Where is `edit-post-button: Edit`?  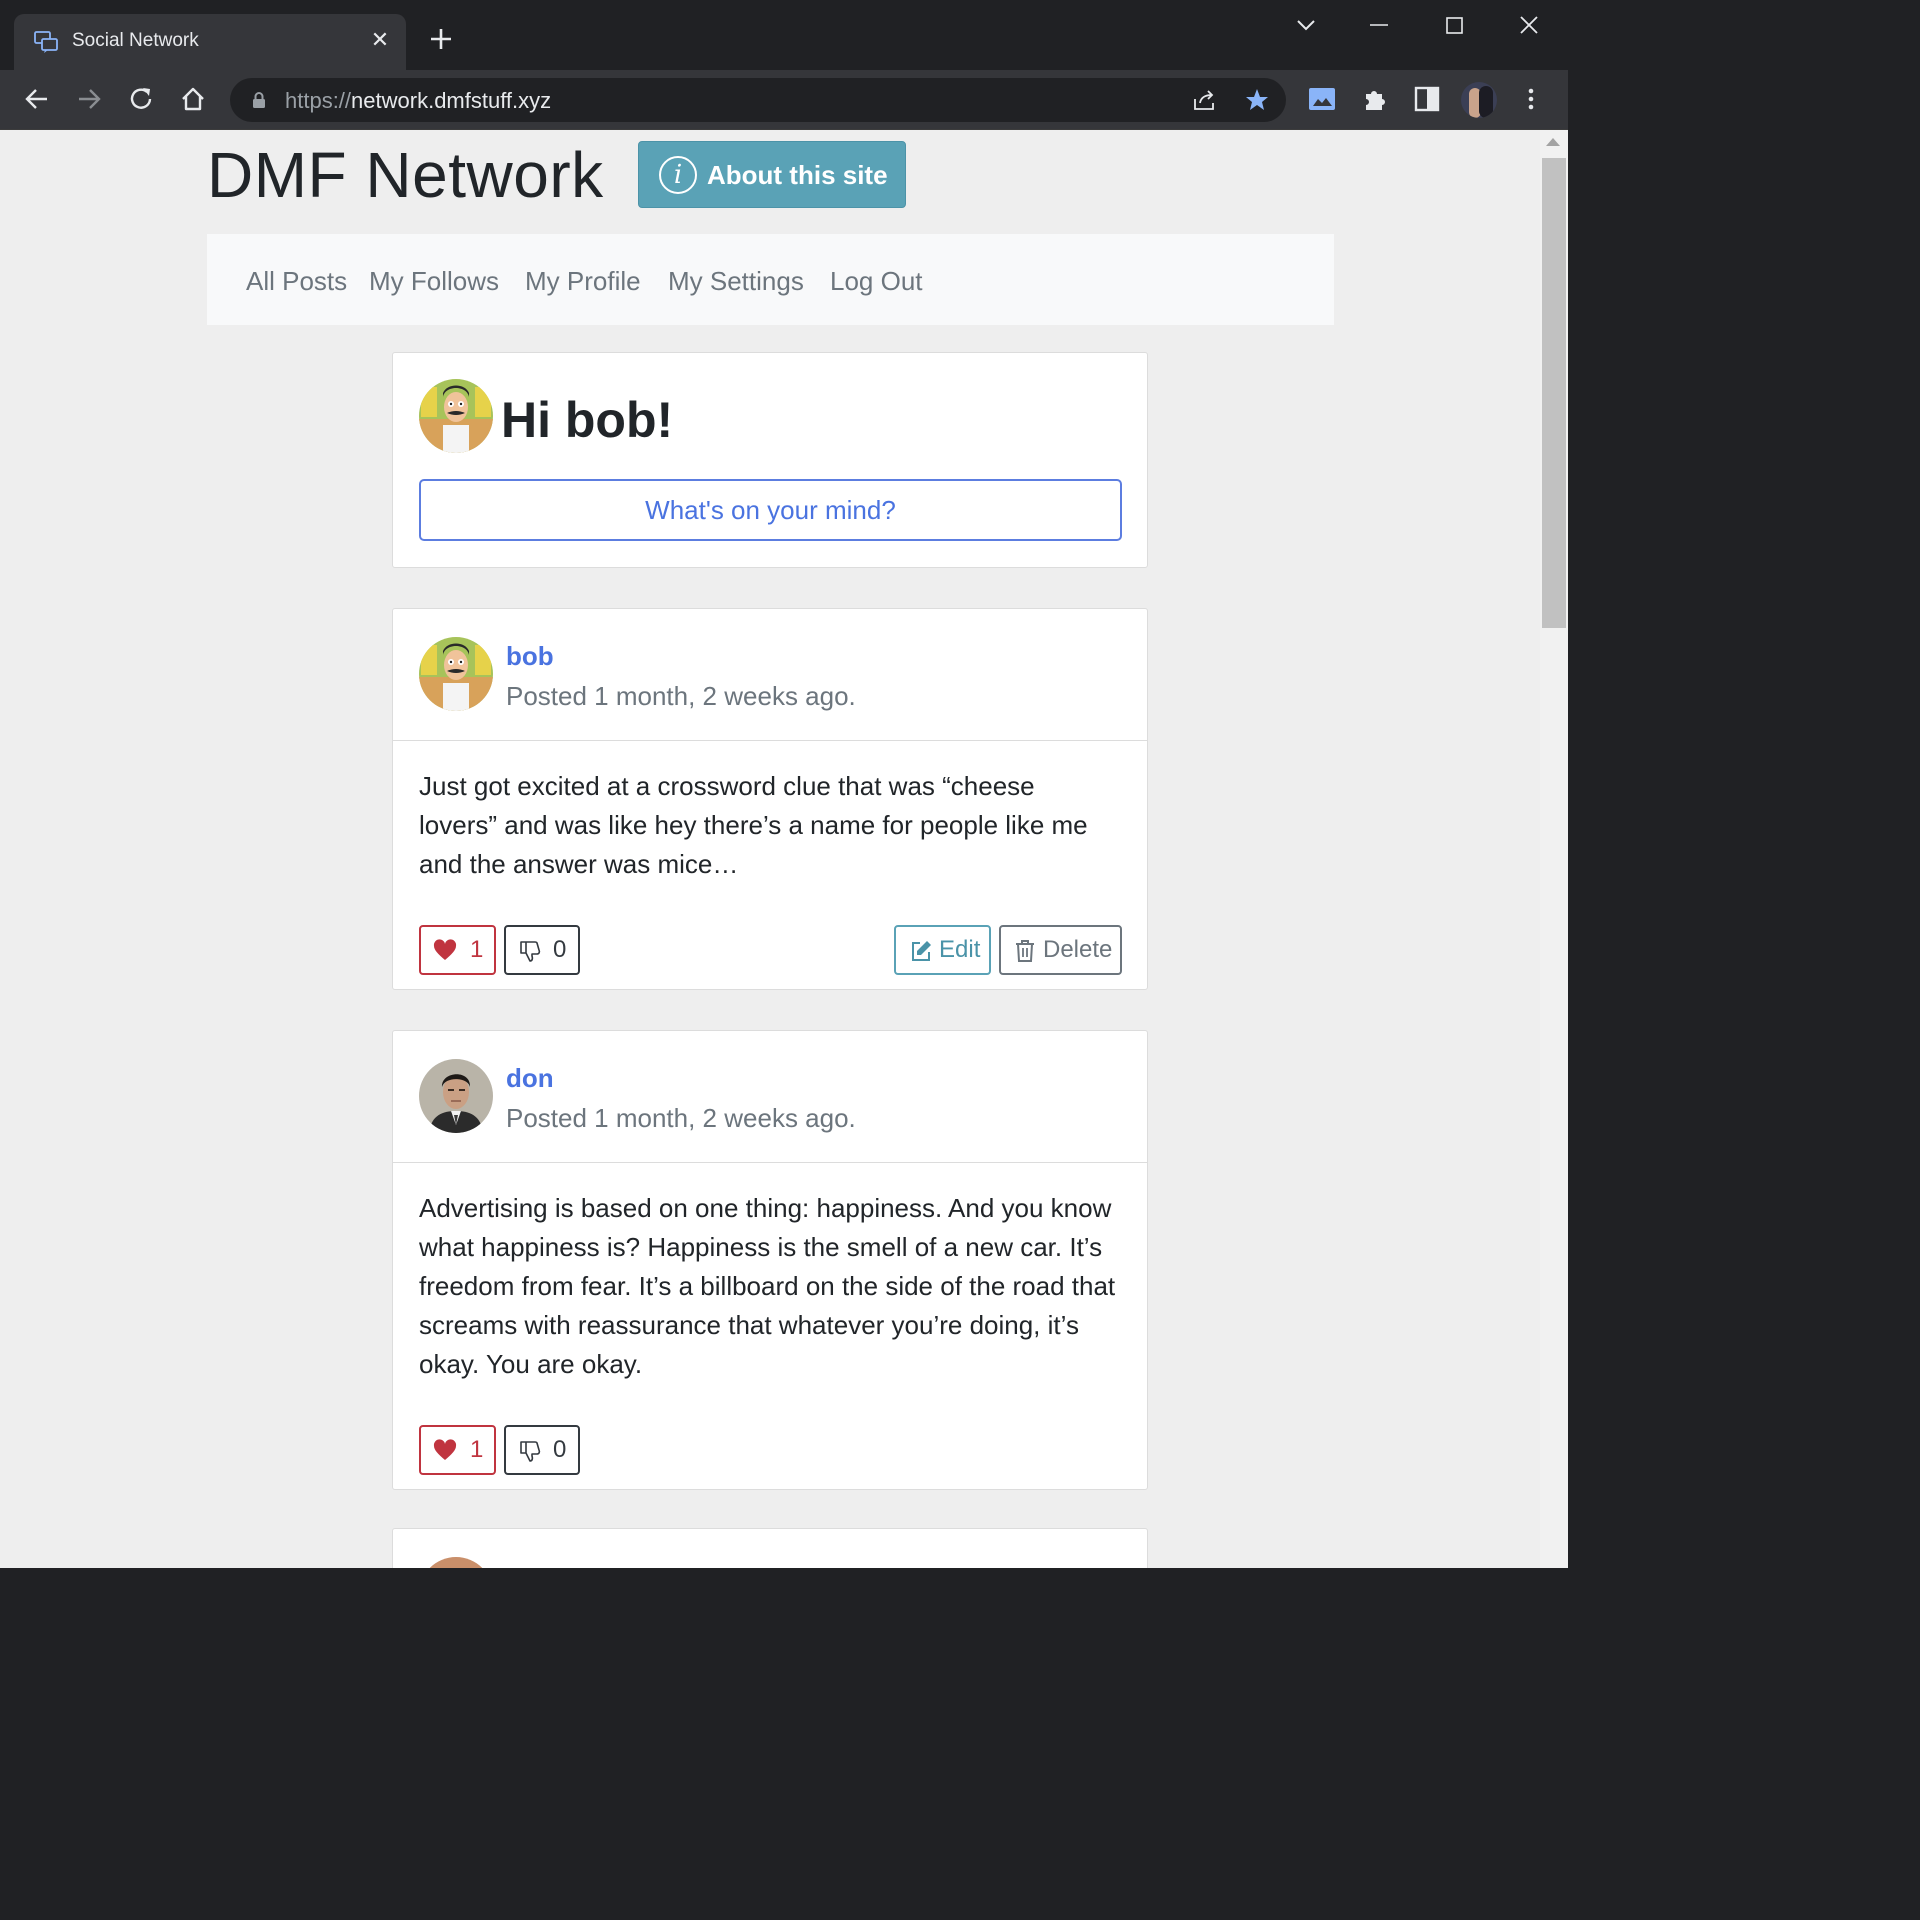
edit-post-button: Edit is located at coordinates (942, 950).